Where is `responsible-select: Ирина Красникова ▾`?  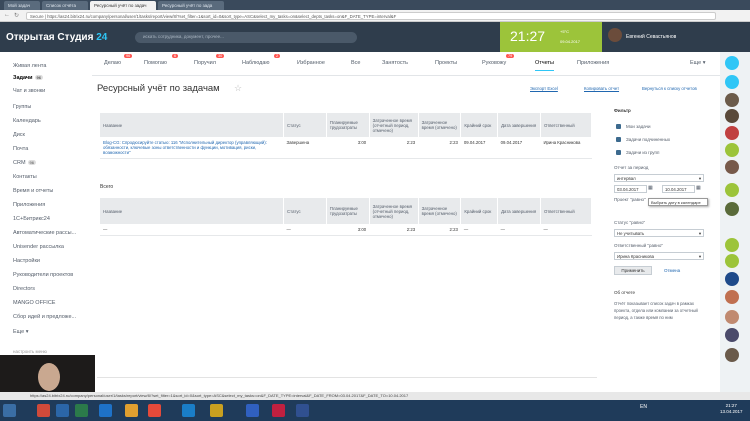 responsible-select: Ирина Красникова ▾ is located at coordinates (659, 256).